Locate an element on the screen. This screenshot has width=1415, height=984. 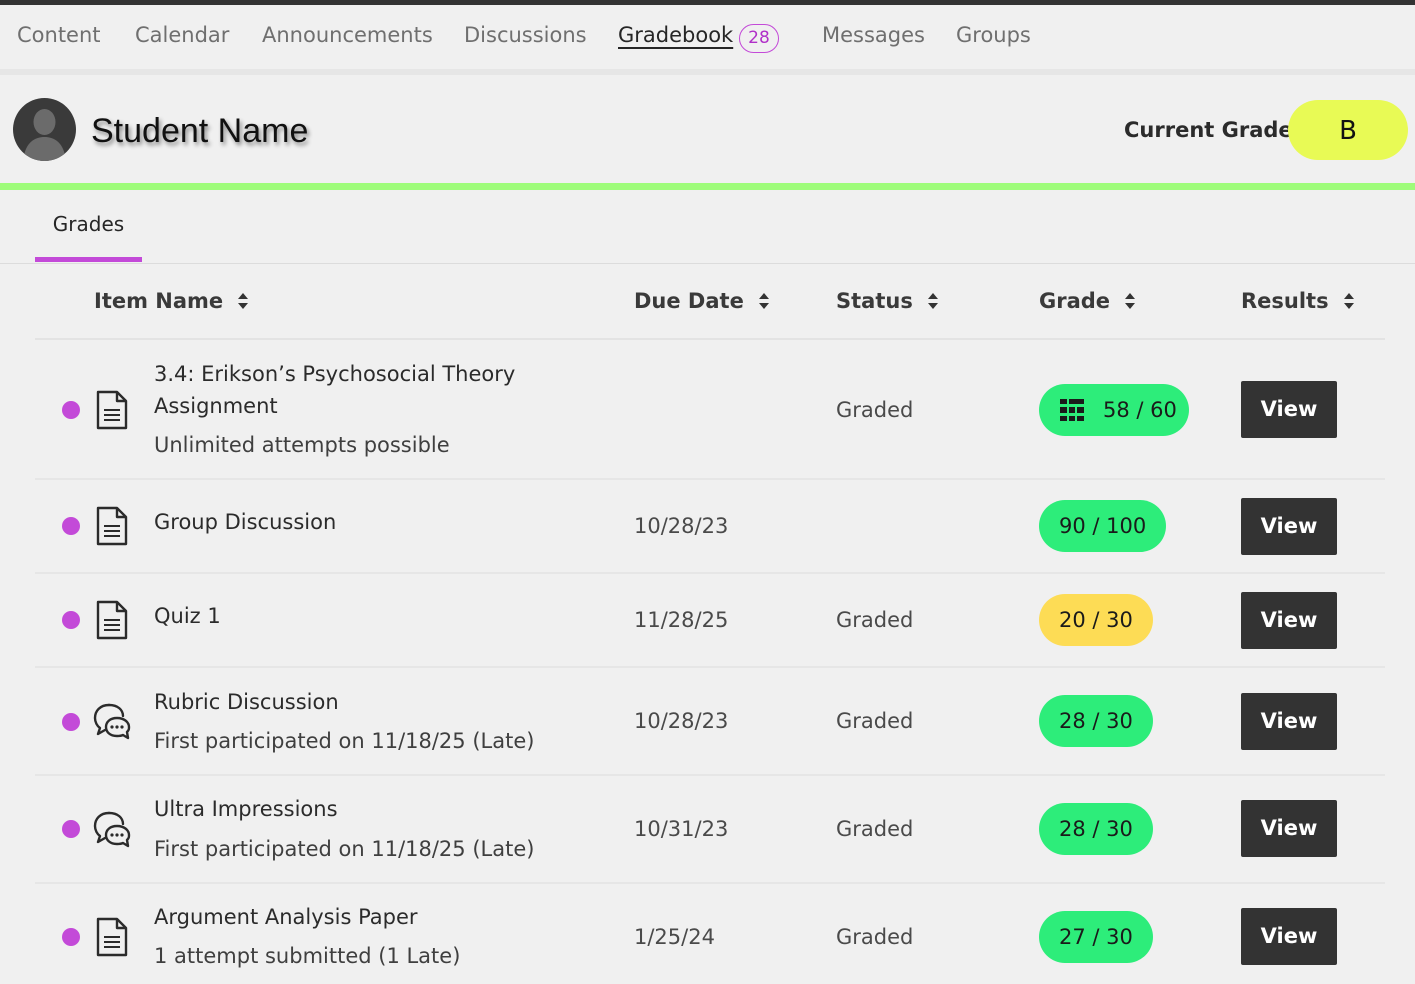
current-grade-label: Current Grade is located at coordinates (1208, 130).